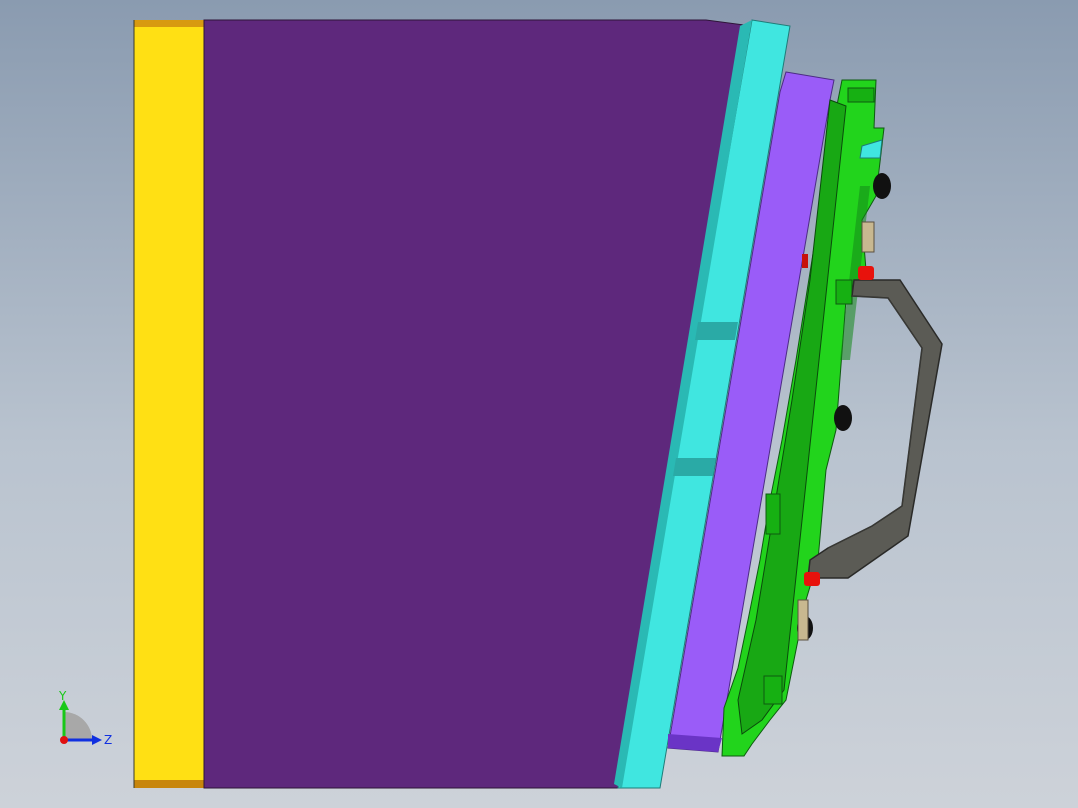 Image resolution: width=1078 pixels, height=808 pixels. I want to click on z-axis-arrow, so click(97, 740).